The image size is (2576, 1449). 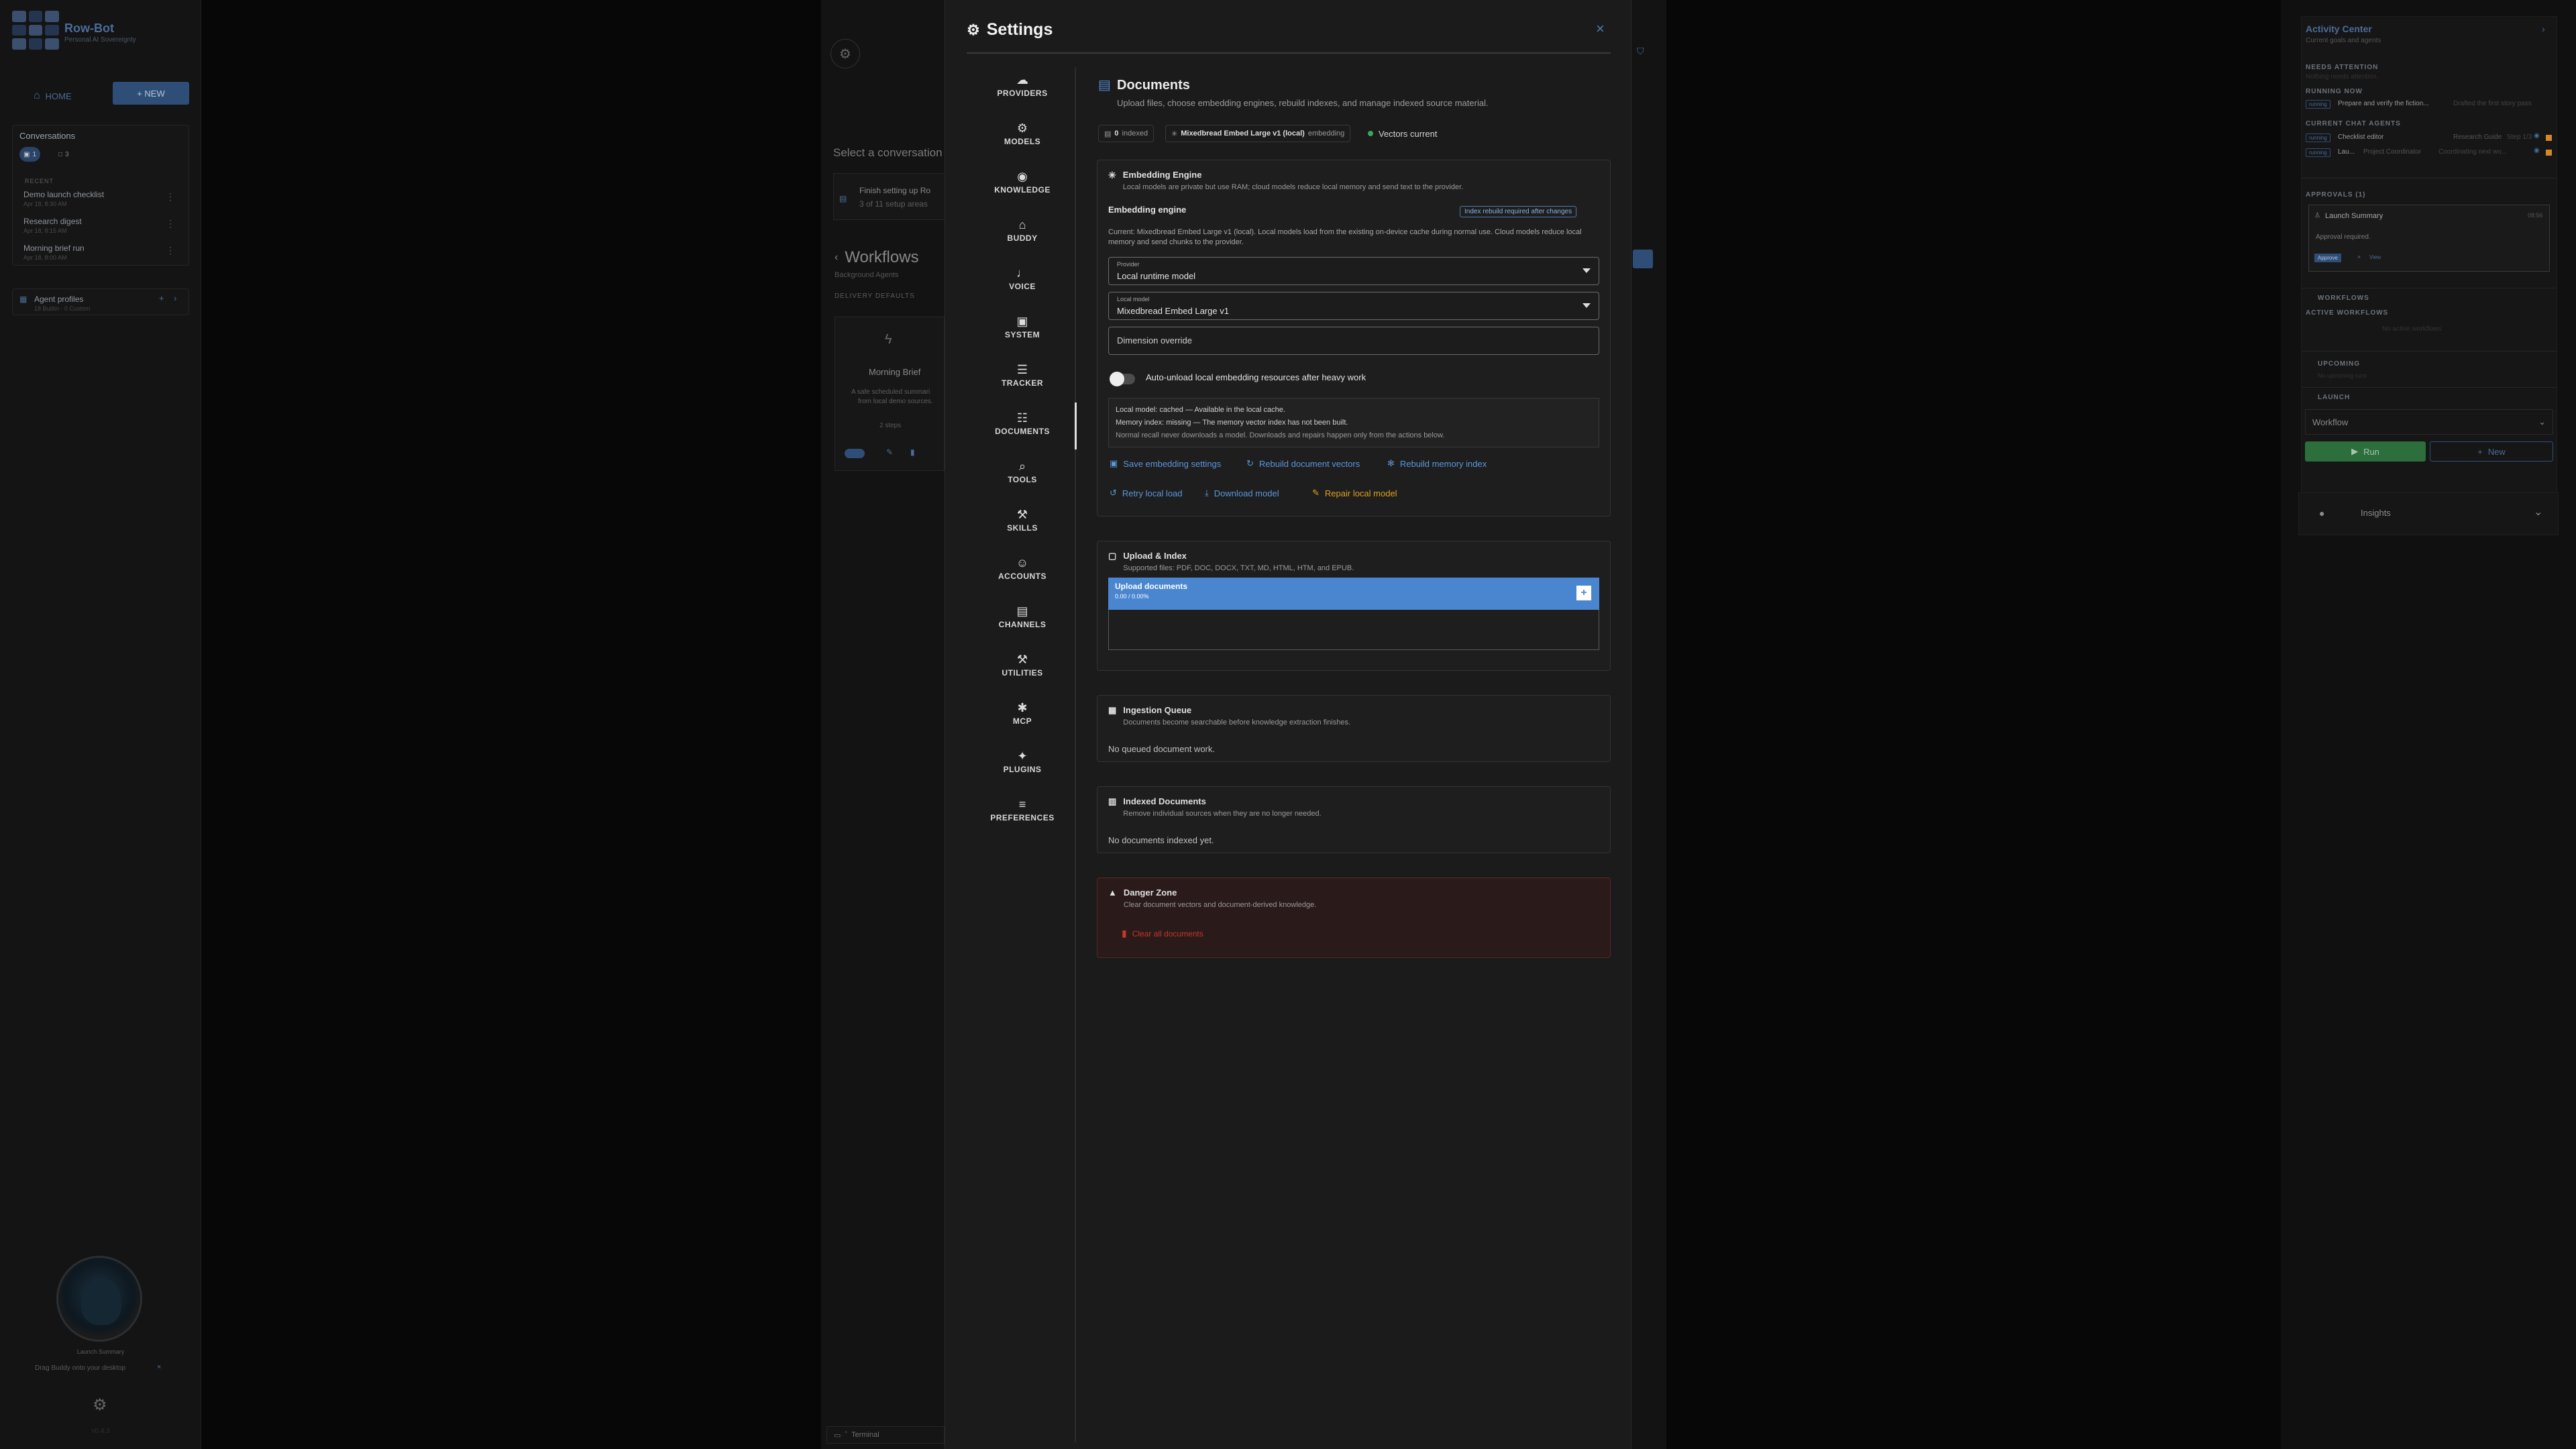 What do you see at coordinates (54, 248) in the screenshot?
I see `conversation-item: Morning brief run` at bounding box center [54, 248].